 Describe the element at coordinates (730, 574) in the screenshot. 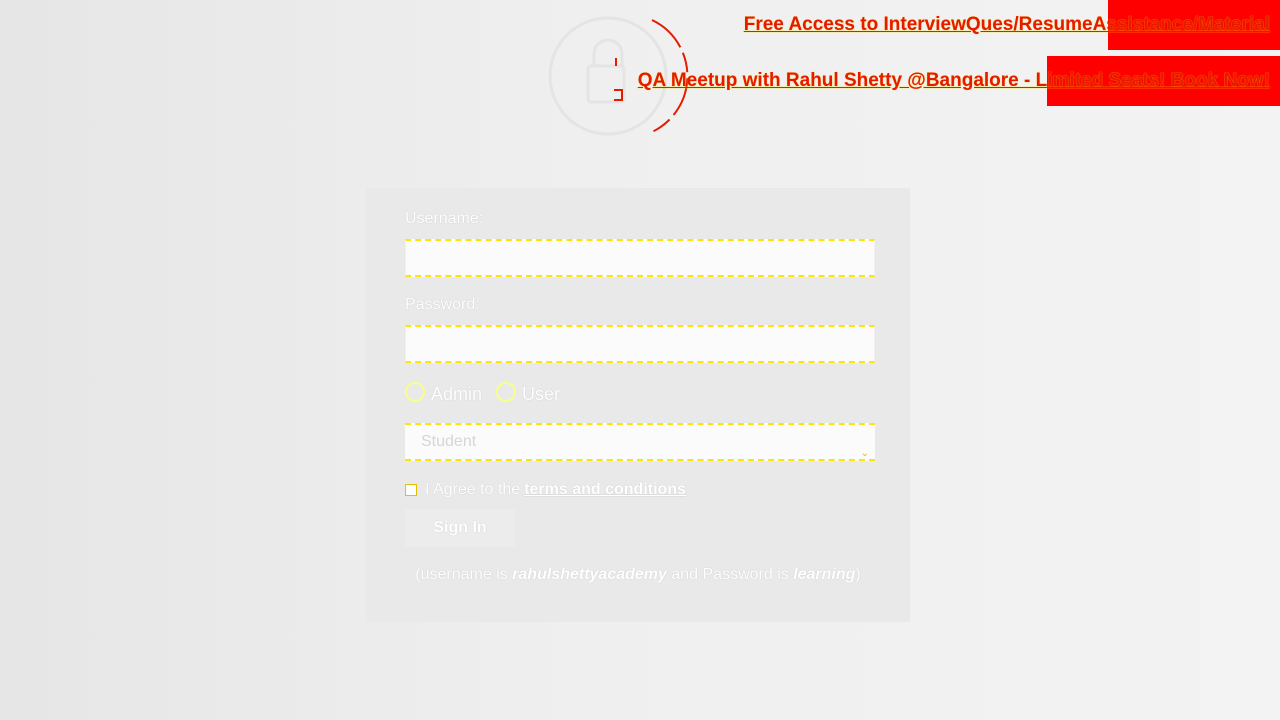

I see `hint-middle: and Password is` at that location.